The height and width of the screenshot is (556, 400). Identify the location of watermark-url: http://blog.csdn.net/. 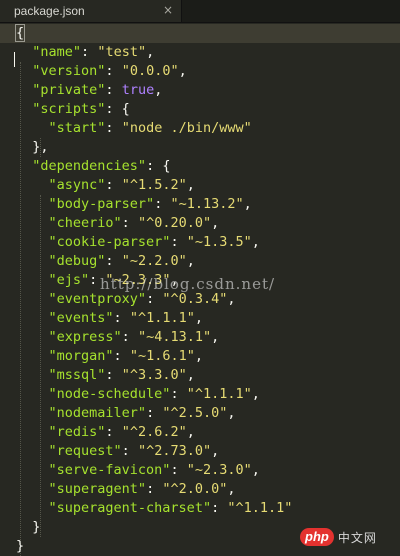
(188, 284).